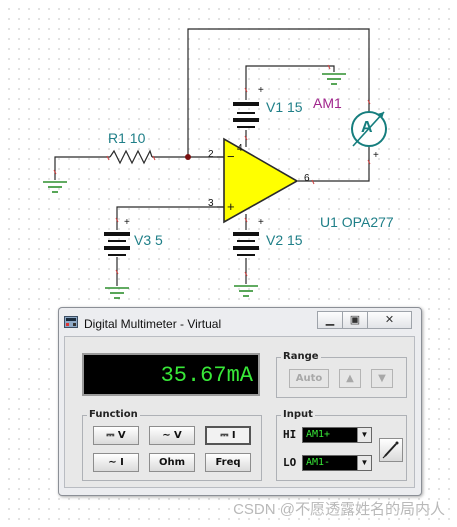 This screenshot has height=527, width=457. What do you see at coordinates (357, 222) in the screenshot?
I see `u1-label: U1 OPA277` at bounding box center [357, 222].